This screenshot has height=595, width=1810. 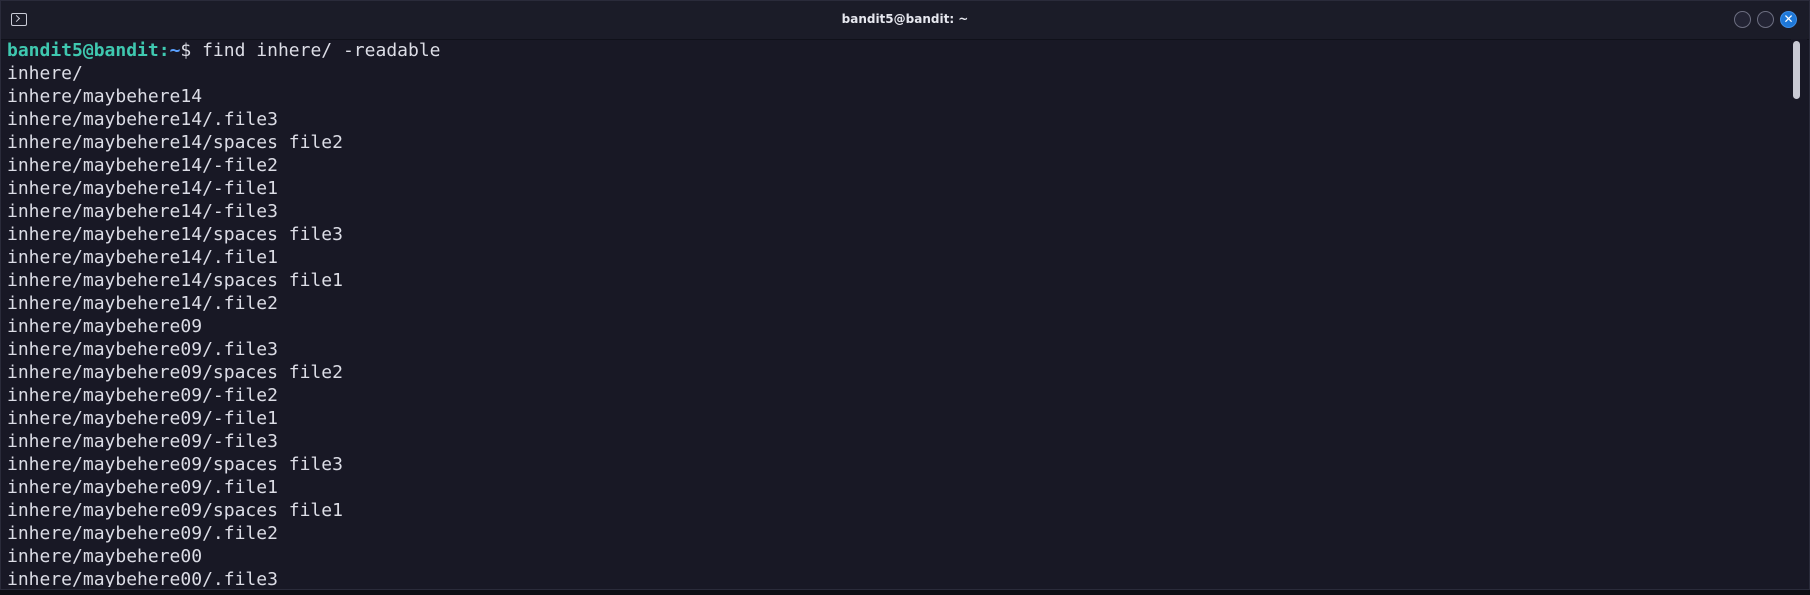 I want to click on output-line: inhere/maybehere00/.file3, so click(x=142, y=578).